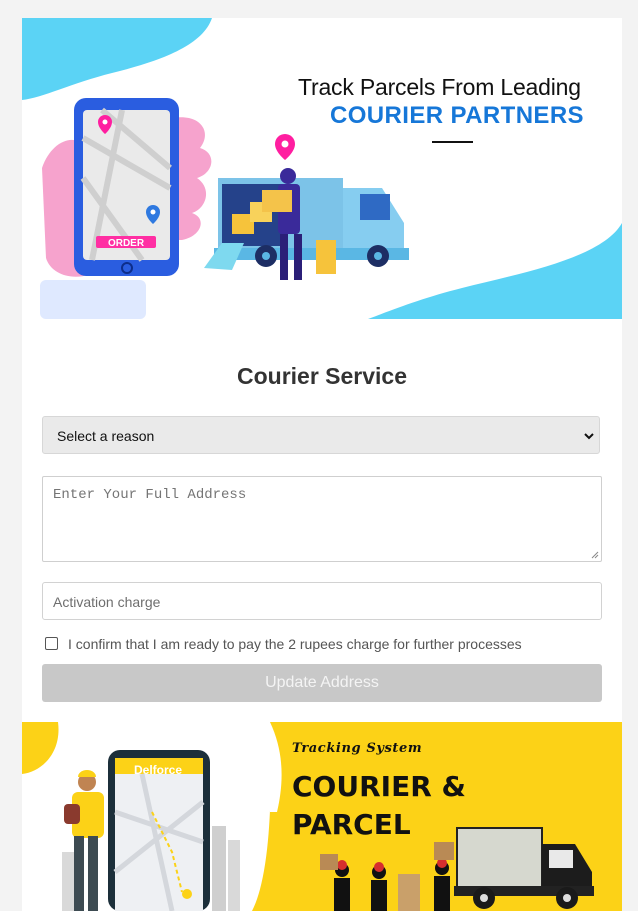 This screenshot has width=638, height=911. What do you see at coordinates (589, 436) in the screenshot?
I see `chevron-down-icon` at bounding box center [589, 436].